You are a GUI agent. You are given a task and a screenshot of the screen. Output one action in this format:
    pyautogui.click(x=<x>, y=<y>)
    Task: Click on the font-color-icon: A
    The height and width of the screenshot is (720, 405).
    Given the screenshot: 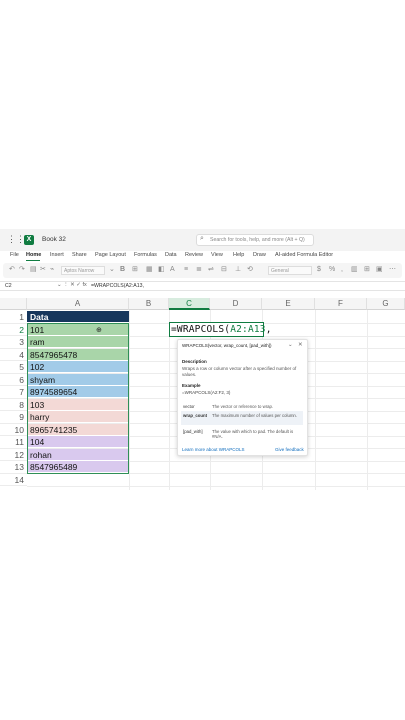 What is the action you would take?
    pyautogui.click(x=172, y=270)
    